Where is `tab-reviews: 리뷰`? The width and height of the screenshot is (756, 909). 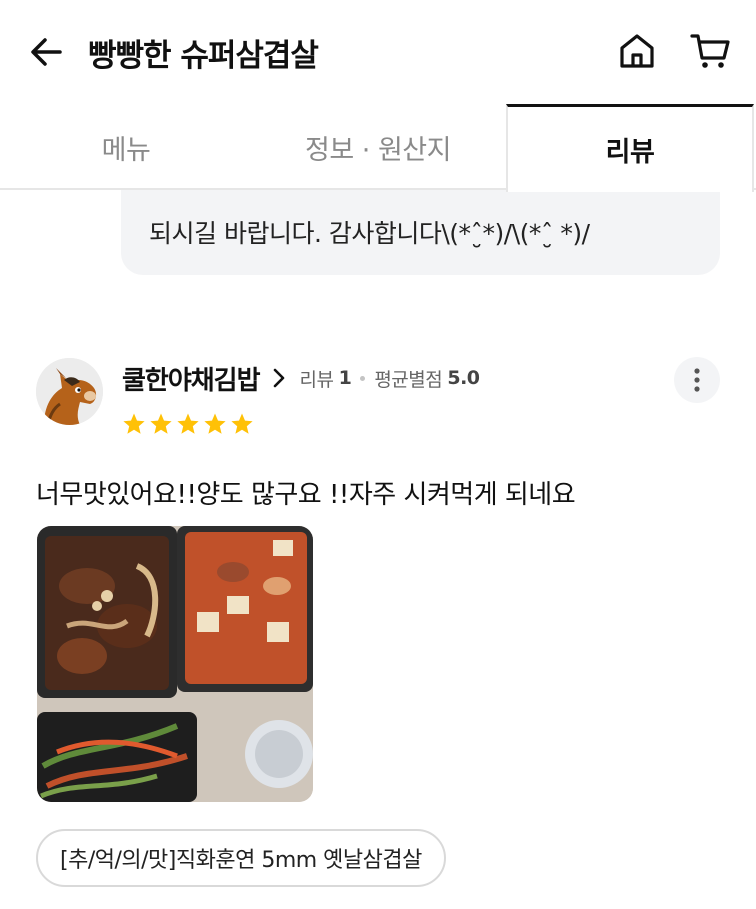 tab-reviews: 리뷰 is located at coordinates (630, 148).